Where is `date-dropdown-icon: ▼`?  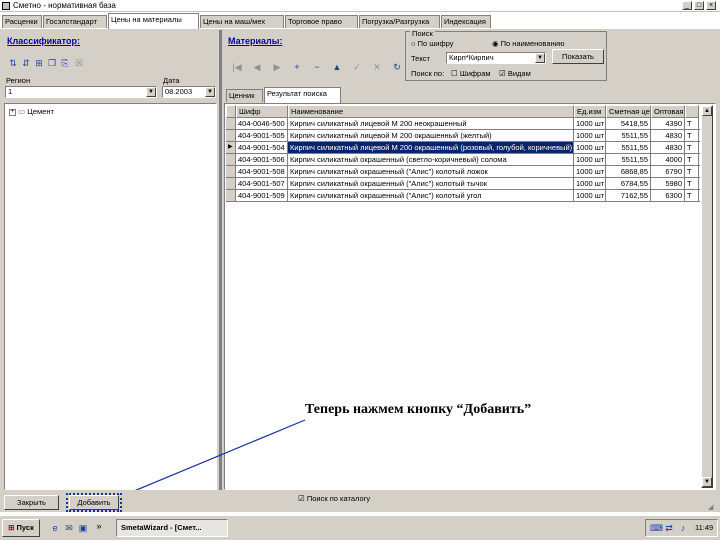
date-dropdown-icon: ▼ is located at coordinates (210, 92).